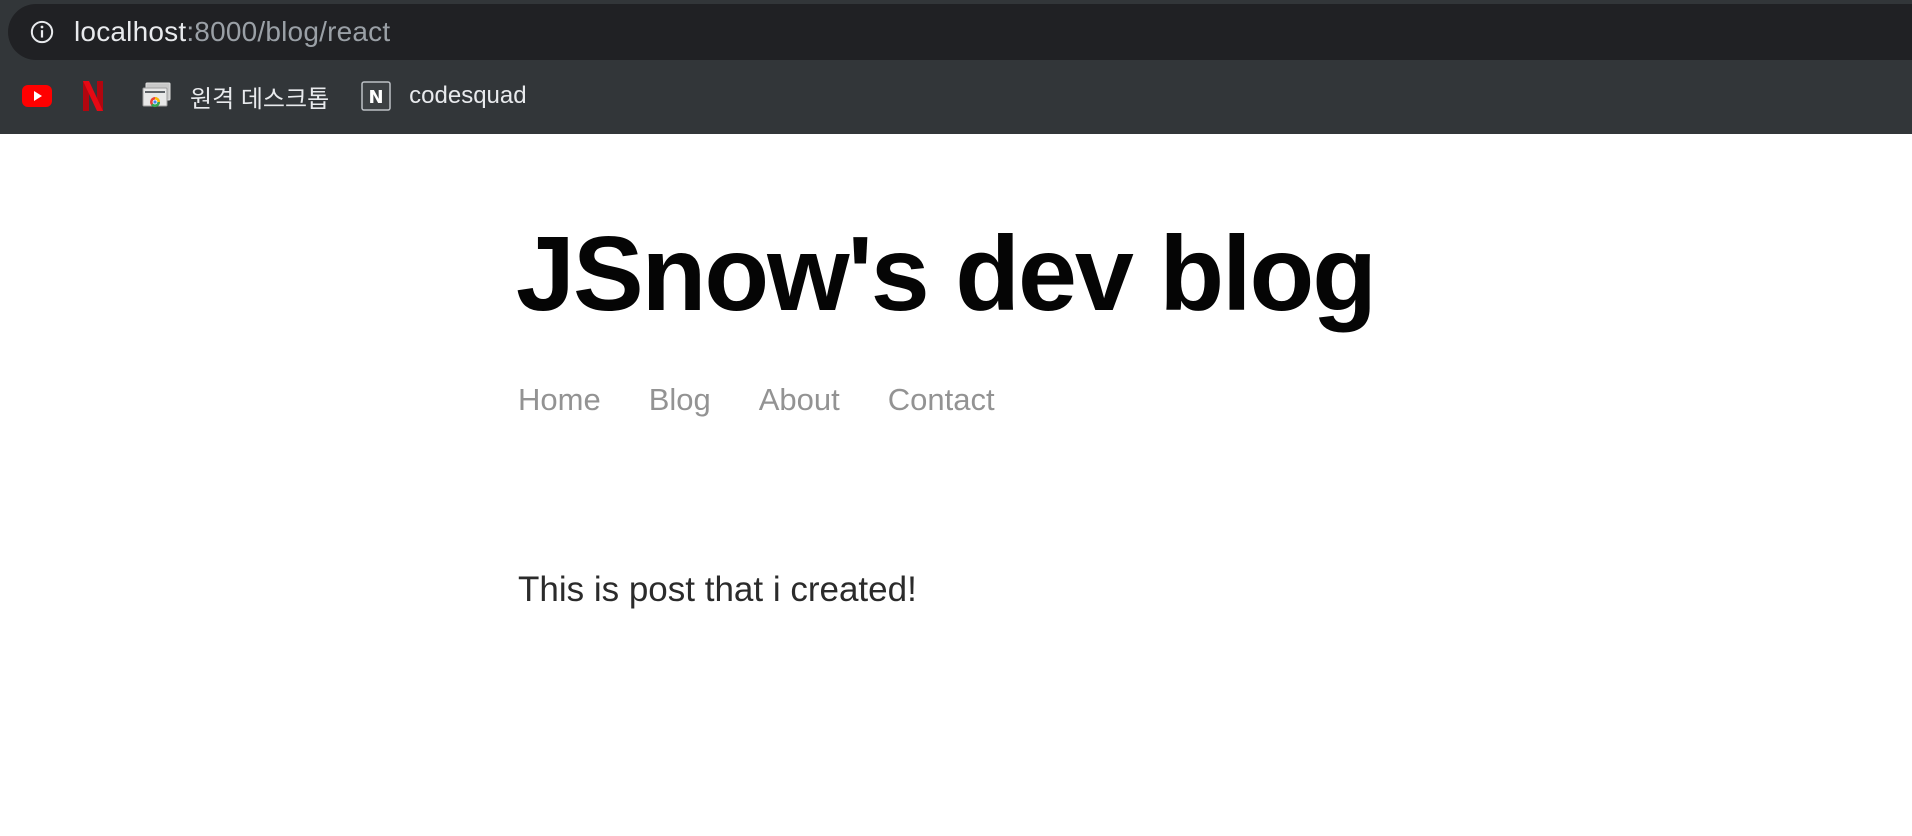 This screenshot has height=836, width=1912. I want to click on bookmark-label: codesquad, so click(468, 95).